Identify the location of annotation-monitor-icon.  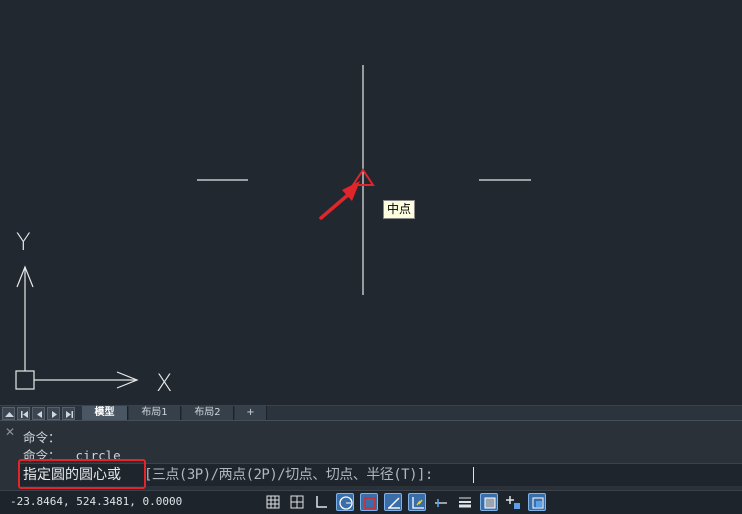
(537, 502).